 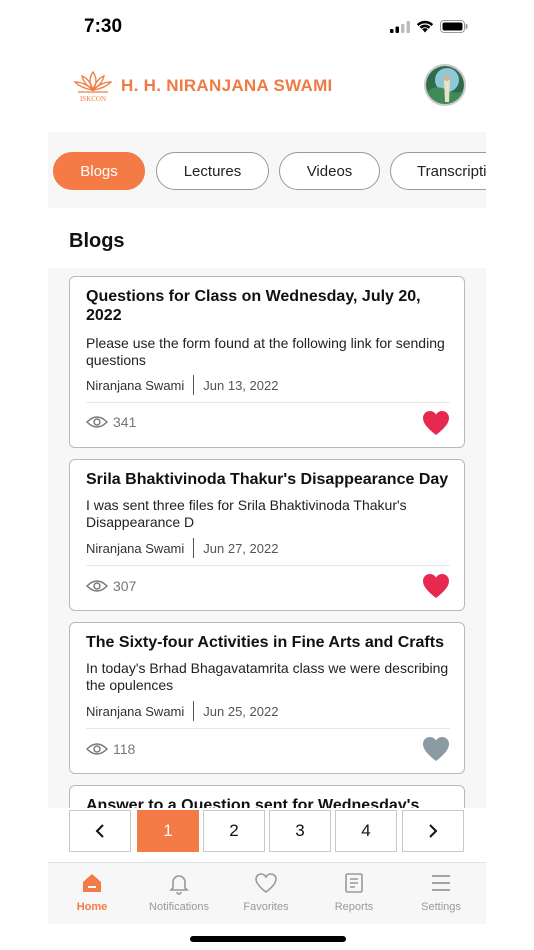 What do you see at coordinates (354, 907) in the screenshot?
I see `tab-bar-label: Reports` at bounding box center [354, 907].